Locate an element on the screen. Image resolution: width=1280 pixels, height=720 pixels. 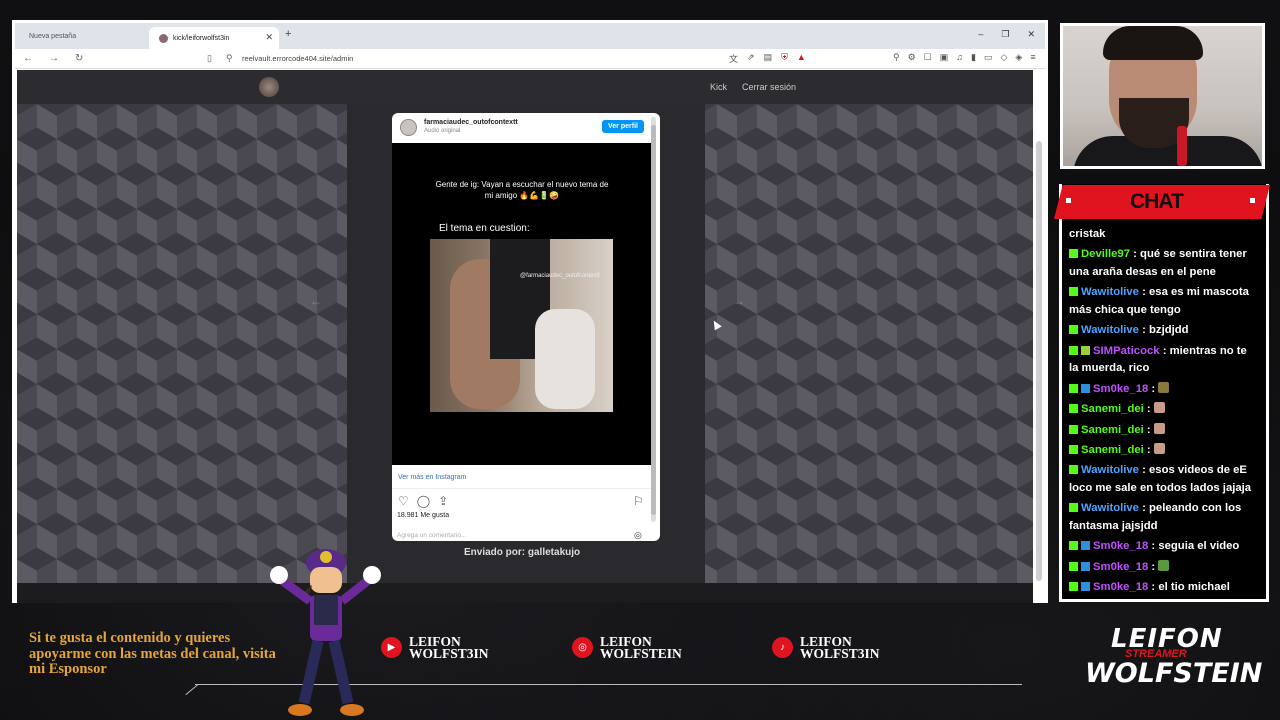
url-text: reelvault.errorcode404.site/admin is located at coordinates (297, 58).